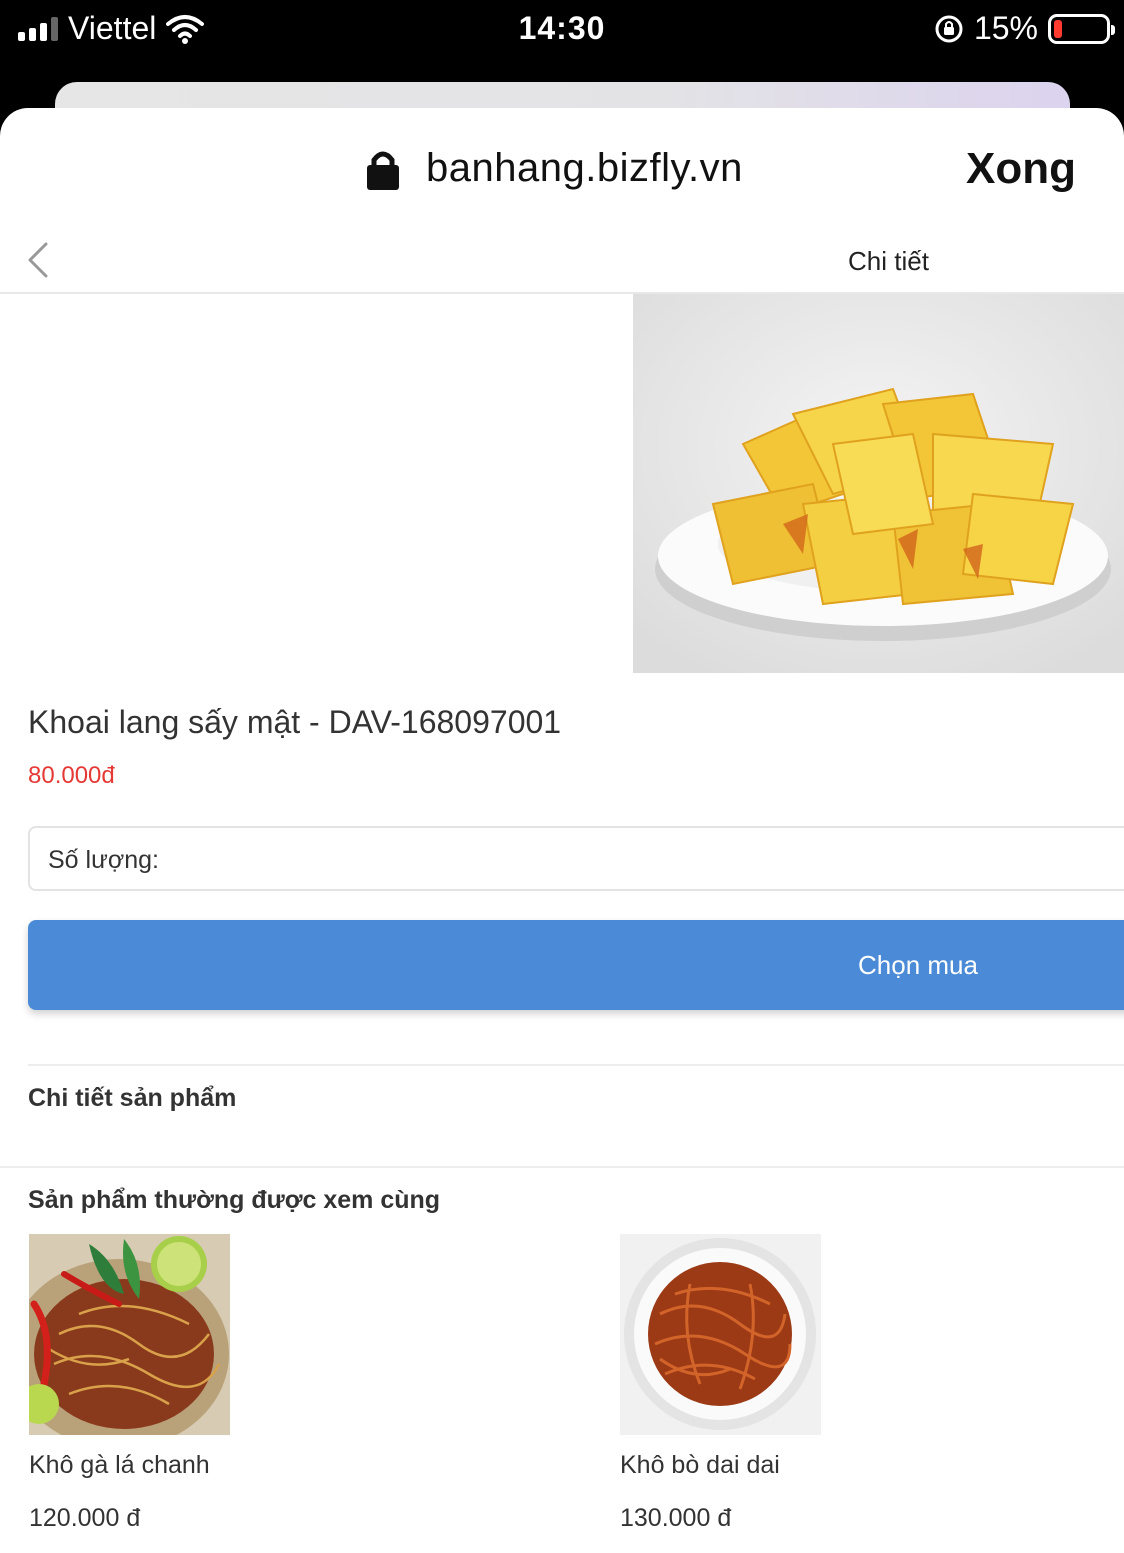 Image resolution: width=1124 pixels, height=1553 pixels. What do you see at coordinates (918, 965) in the screenshot?
I see `buy-button-label: Chọn mua` at bounding box center [918, 965].